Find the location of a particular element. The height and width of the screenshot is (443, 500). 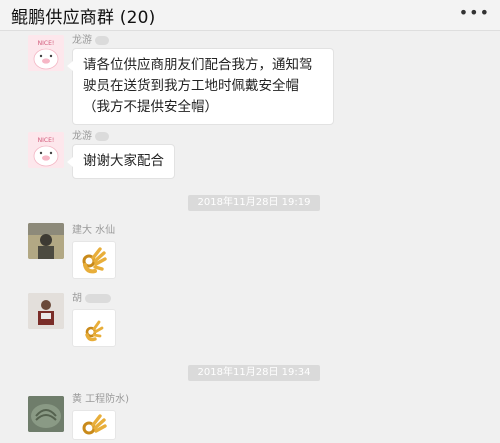

timestamp: 2018年11月28日 19:34 is located at coordinates (254, 373).